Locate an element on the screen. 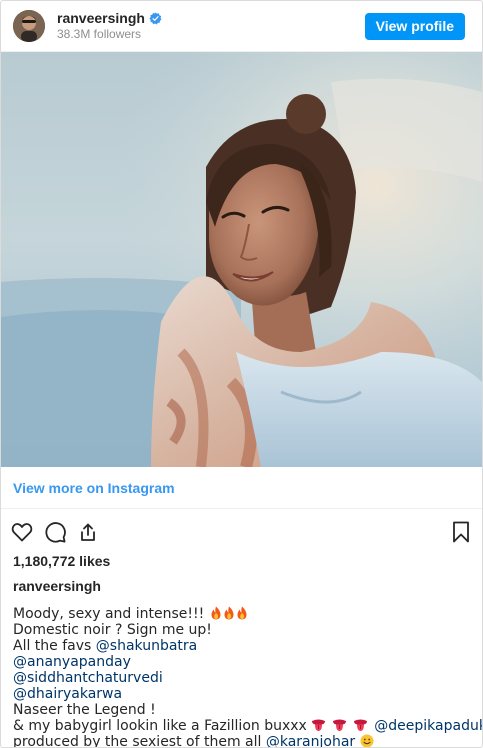 The width and height of the screenshot is (483, 748). caption-text: All the favs is located at coordinates (54, 646).